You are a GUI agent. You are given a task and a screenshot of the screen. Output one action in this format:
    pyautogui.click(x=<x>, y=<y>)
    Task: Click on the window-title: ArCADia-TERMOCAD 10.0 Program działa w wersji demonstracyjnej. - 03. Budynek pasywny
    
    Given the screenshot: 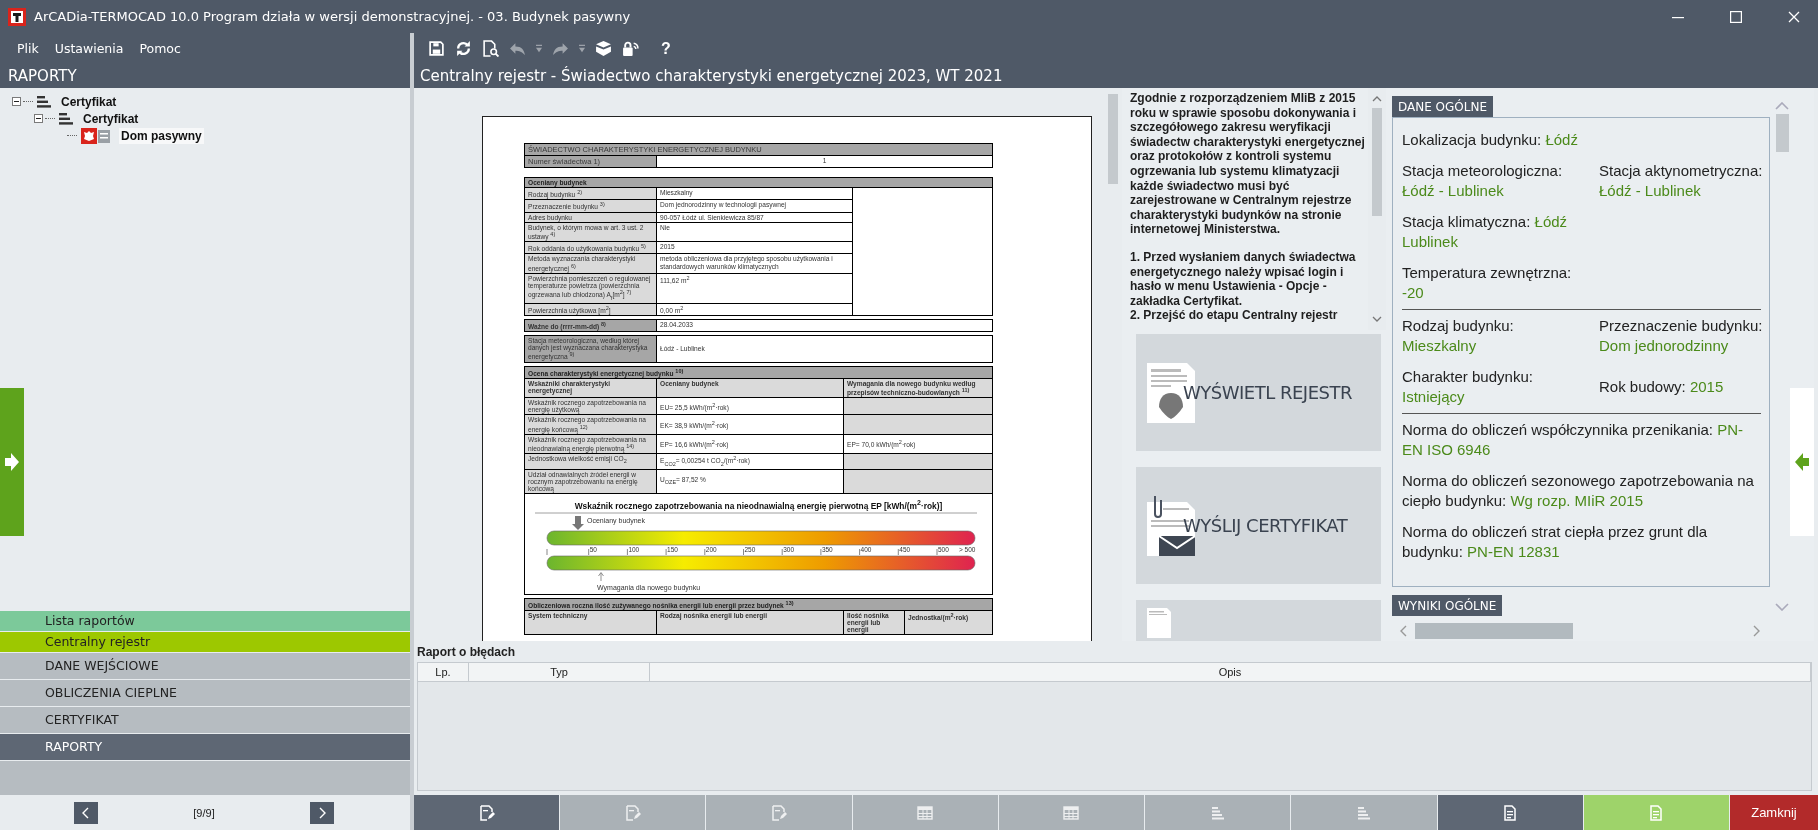 What is the action you would take?
    pyautogui.click(x=332, y=16)
    